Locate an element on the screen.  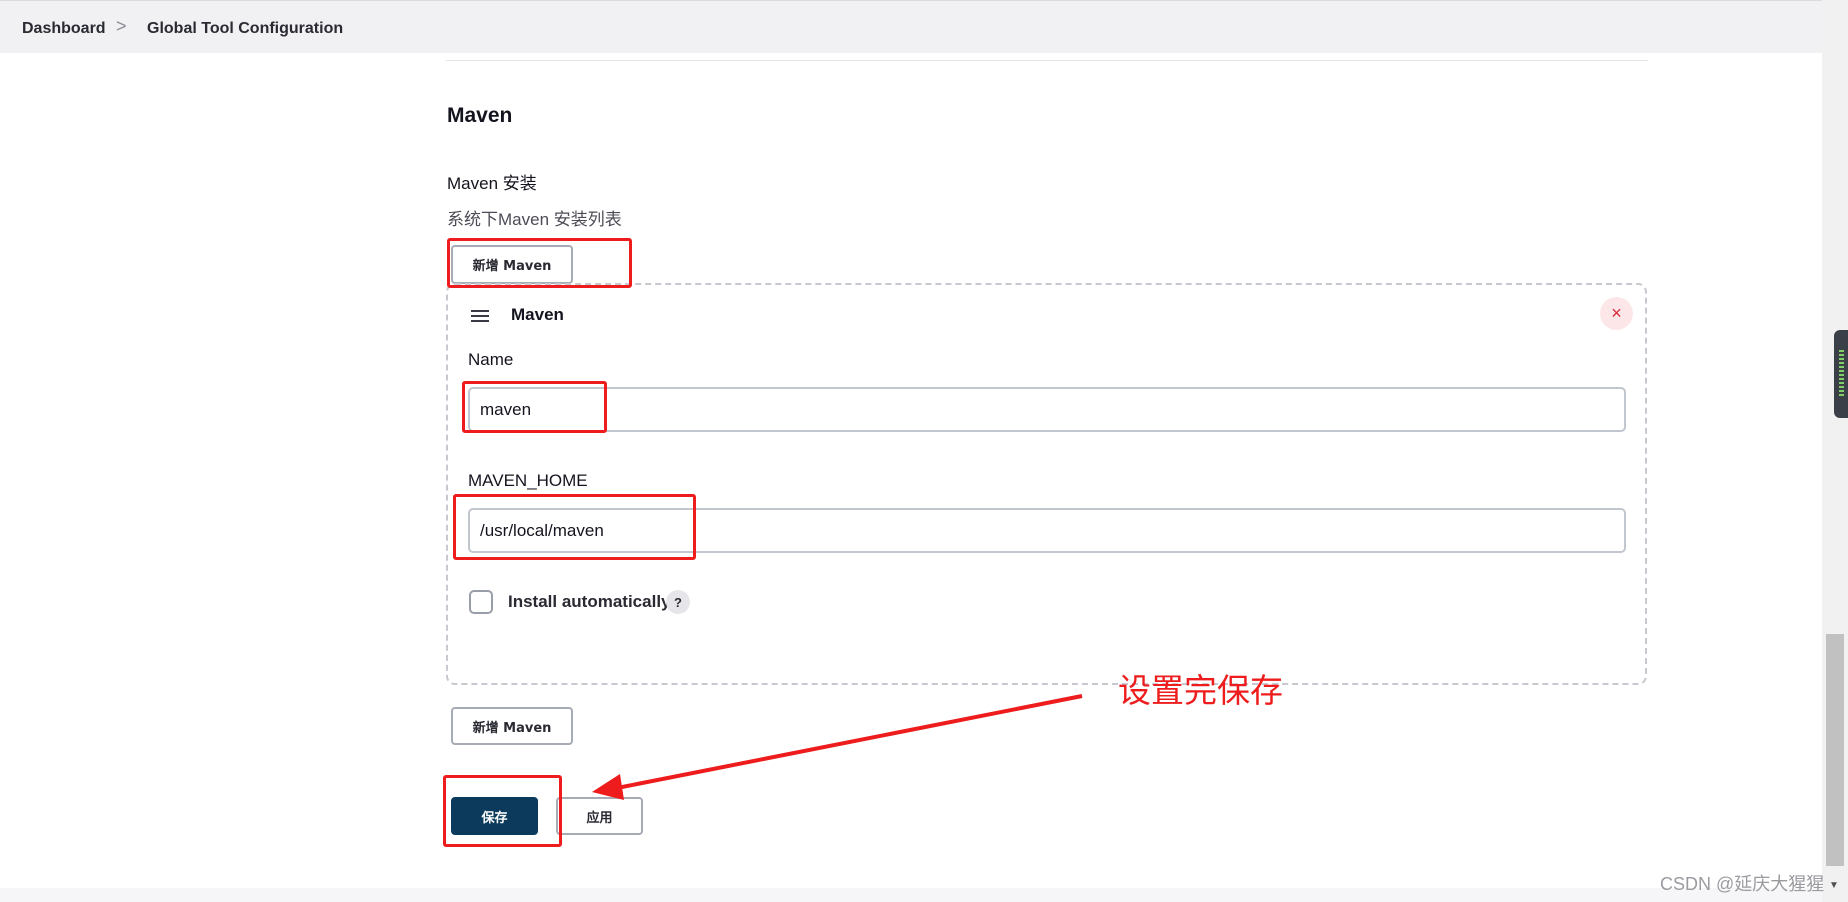
name-input: maven is located at coordinates (1047, 409).